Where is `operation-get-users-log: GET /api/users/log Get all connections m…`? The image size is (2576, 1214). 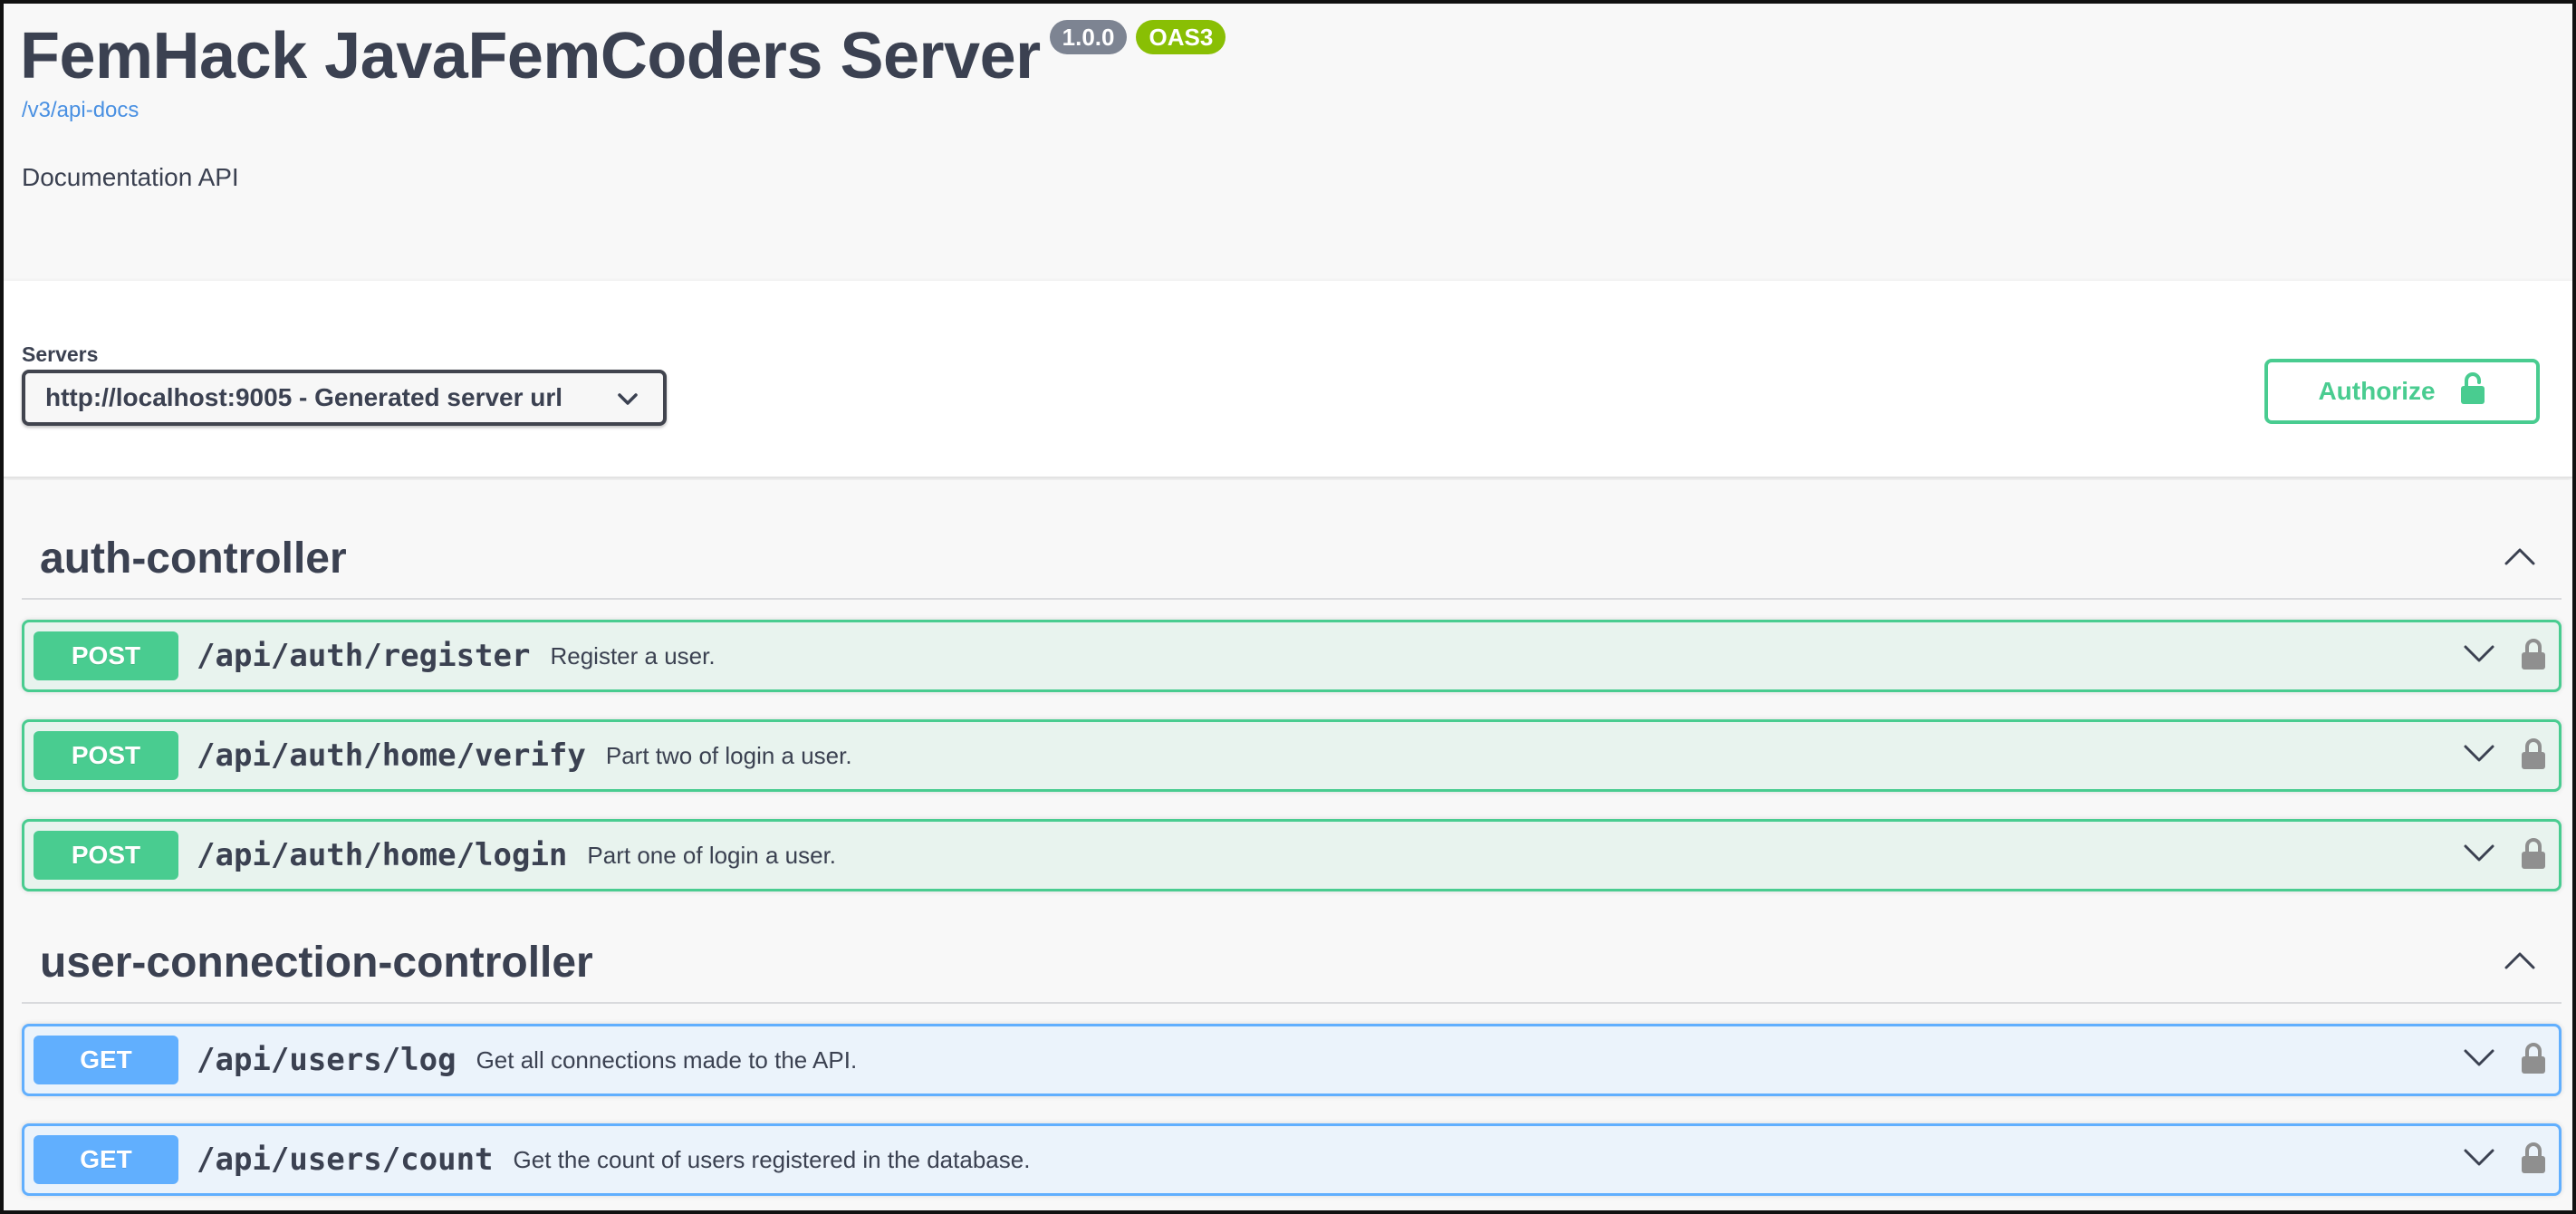 operation-get-users-log: GET /api/users/log Get all connections m… is located at coordinates (1292, 1060).